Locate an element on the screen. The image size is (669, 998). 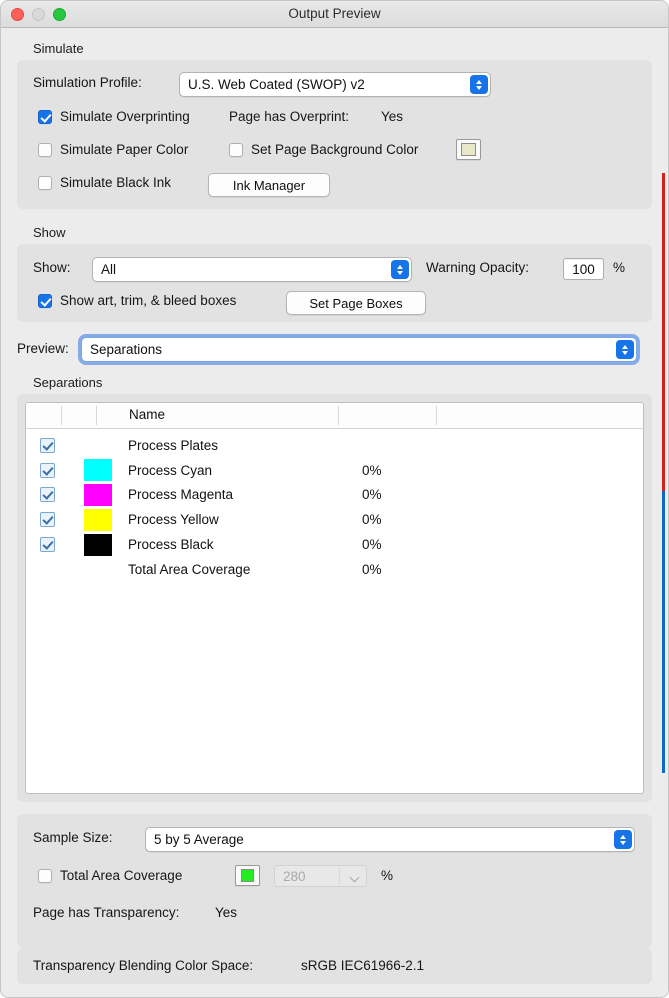
warning-opacity-unit: % is located at coordinates (619, 267).